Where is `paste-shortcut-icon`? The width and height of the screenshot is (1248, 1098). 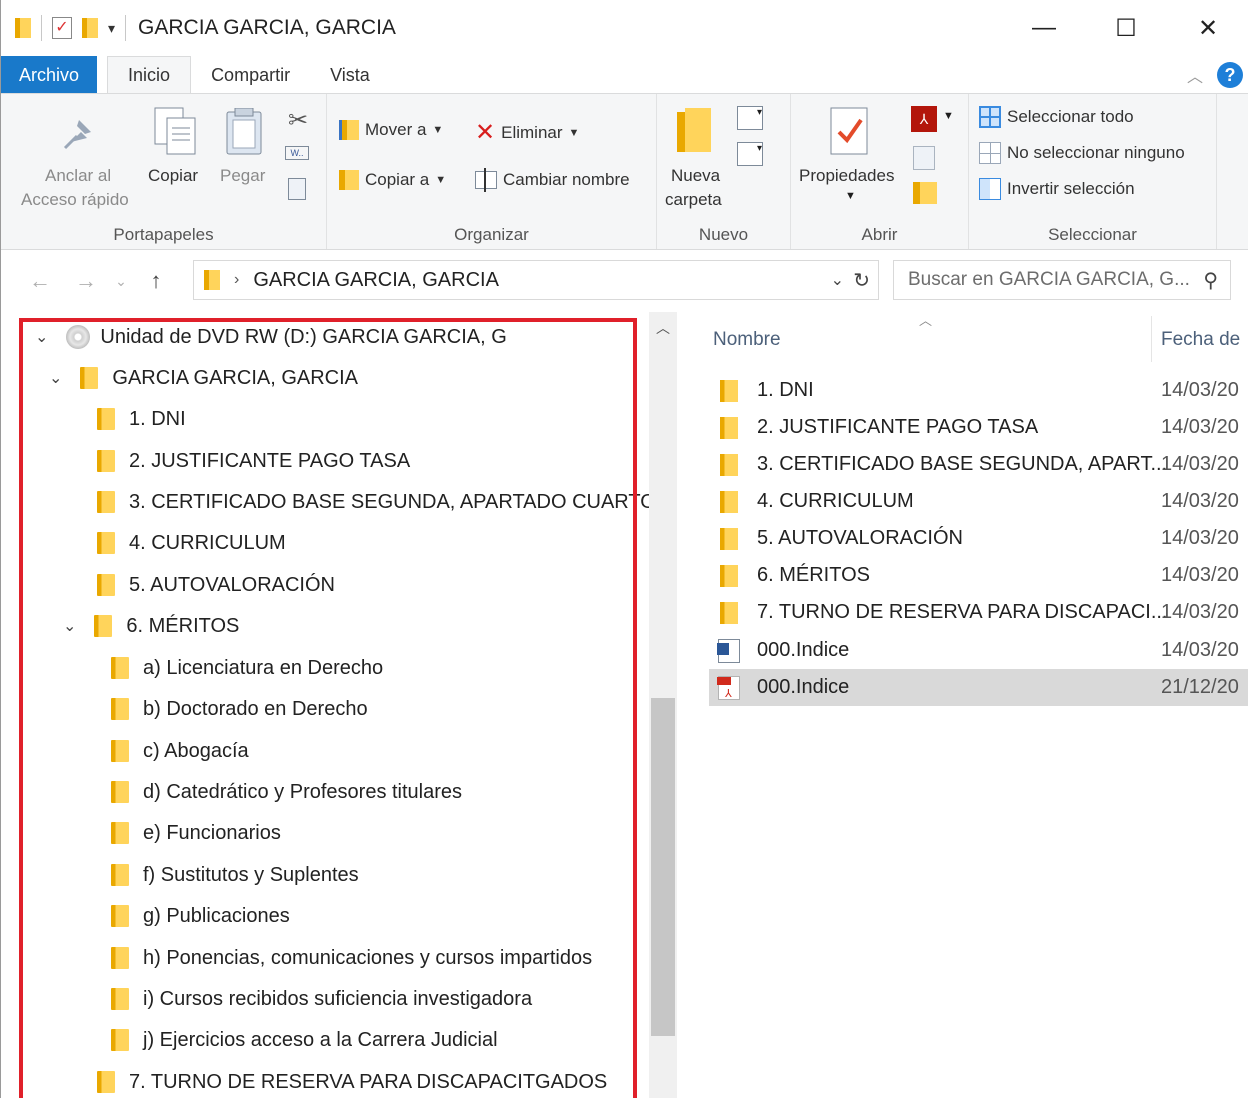
paste-shortcut-icon is located at coordinates (297, 189).